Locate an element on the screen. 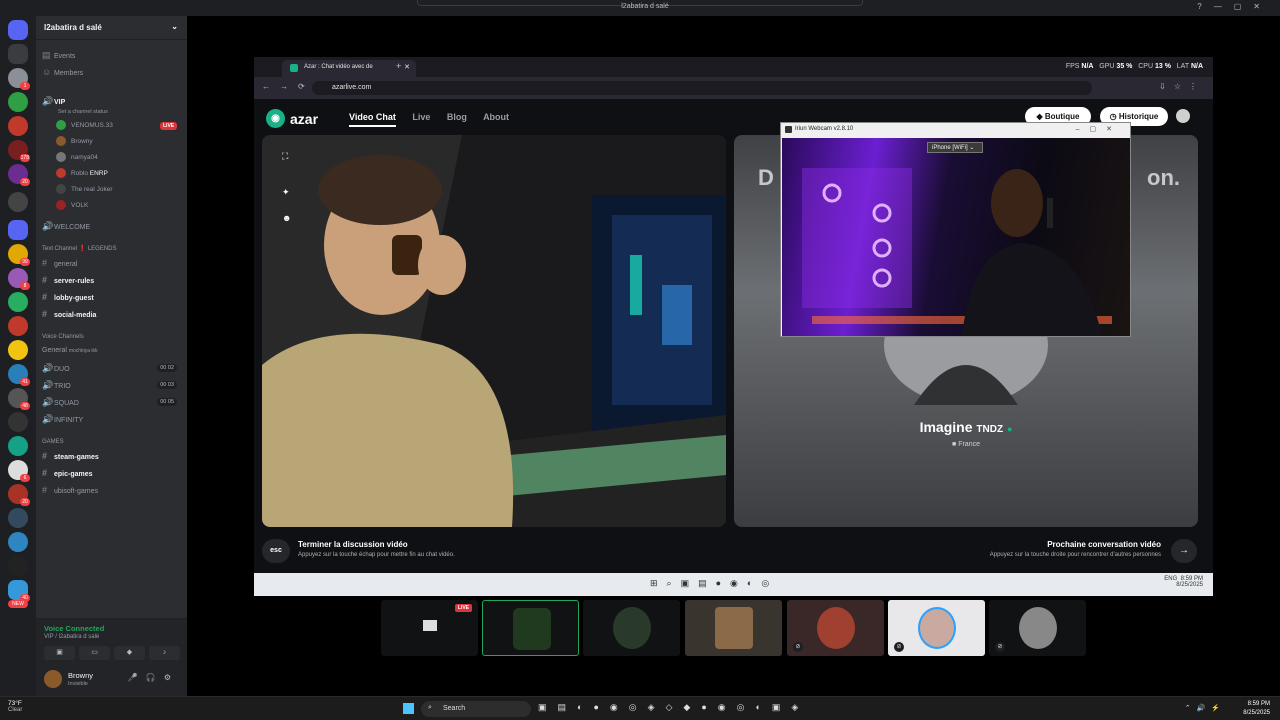 Image resolution: width=1280 pixels, height=720 pixels. channel-social-media: # social-media is located at coordinates (69, 314).